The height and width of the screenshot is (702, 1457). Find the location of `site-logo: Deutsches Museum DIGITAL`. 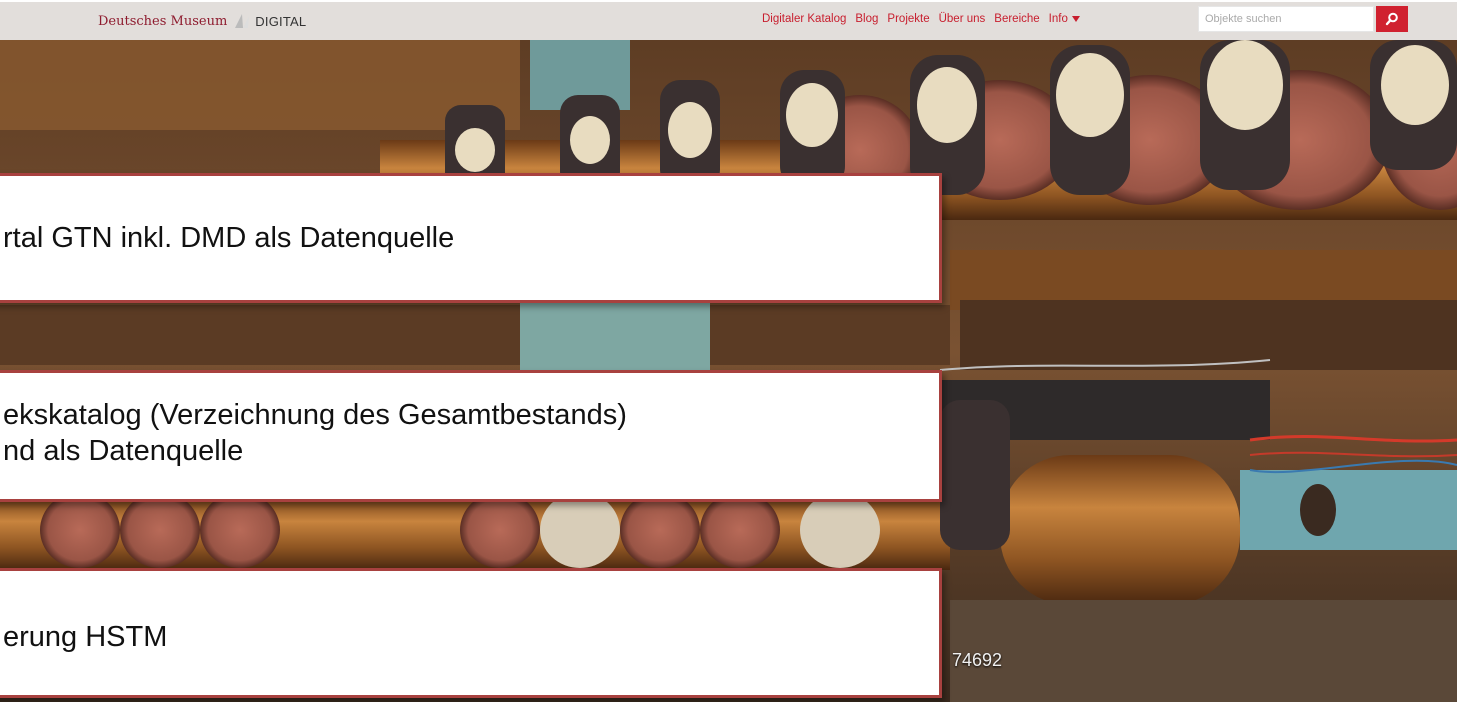

site-logo: Deutsches Museum DIGITAL is located at coordinates (202, 21).